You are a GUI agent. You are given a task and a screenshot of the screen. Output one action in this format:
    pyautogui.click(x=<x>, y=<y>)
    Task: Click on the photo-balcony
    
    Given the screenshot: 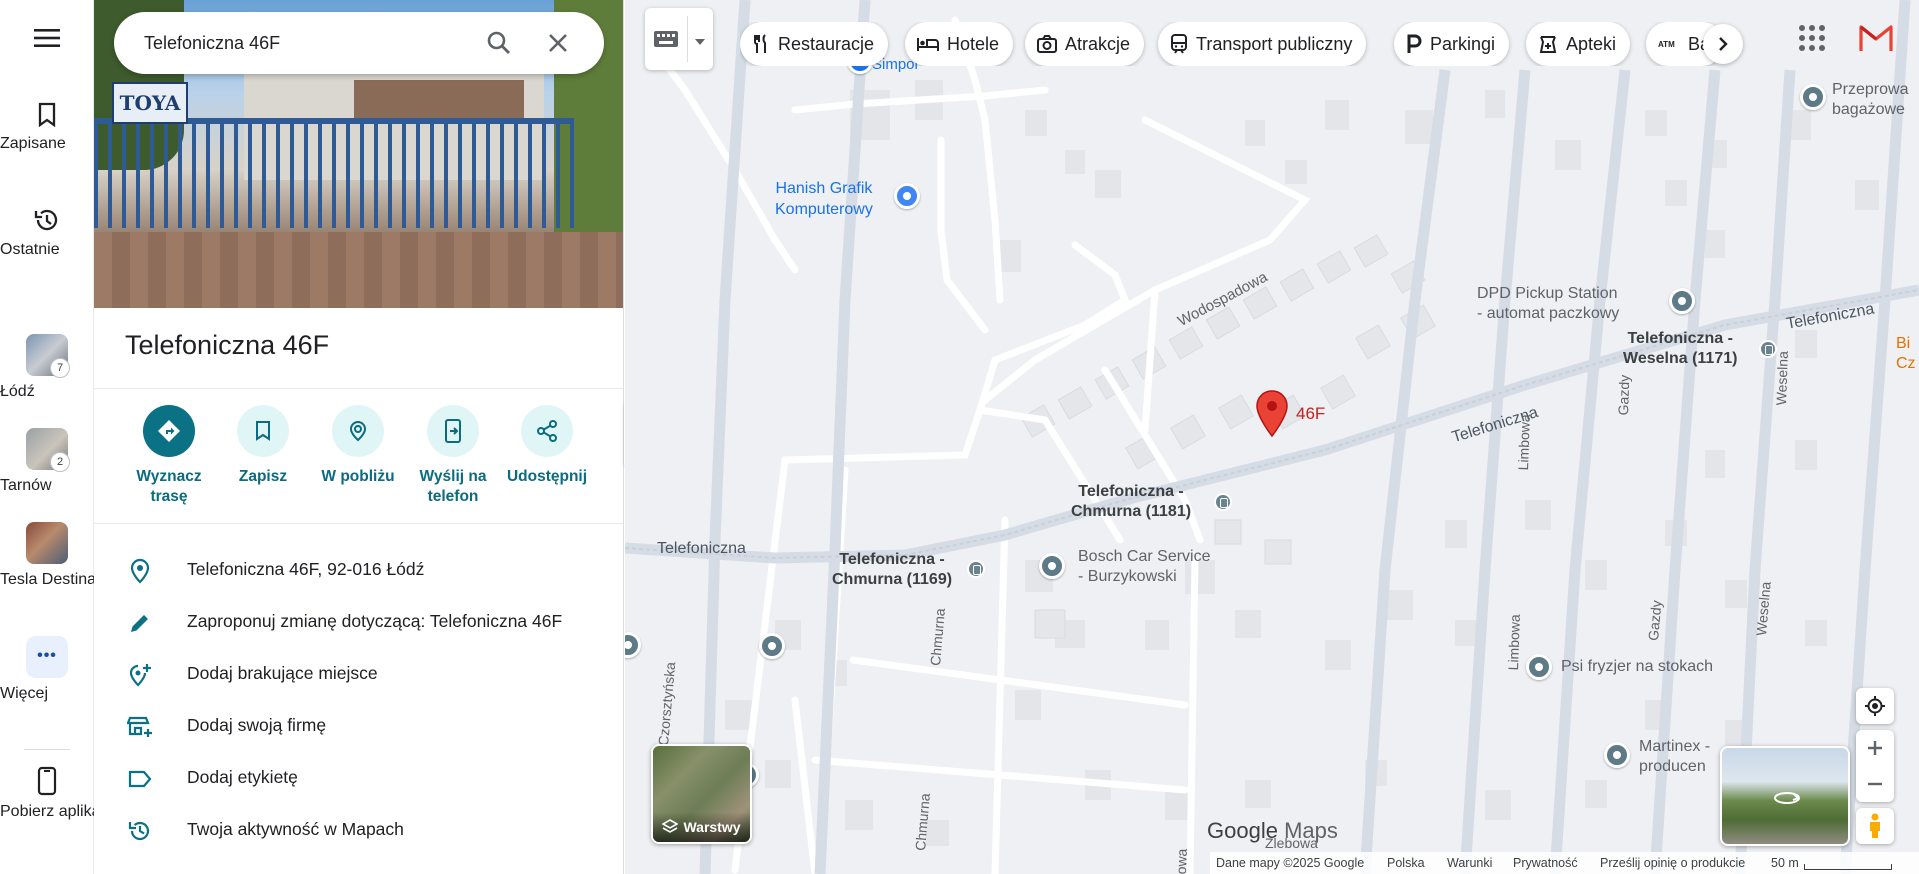 What is the action you would take?
    pyautogui.click(x=439, y=100)
    